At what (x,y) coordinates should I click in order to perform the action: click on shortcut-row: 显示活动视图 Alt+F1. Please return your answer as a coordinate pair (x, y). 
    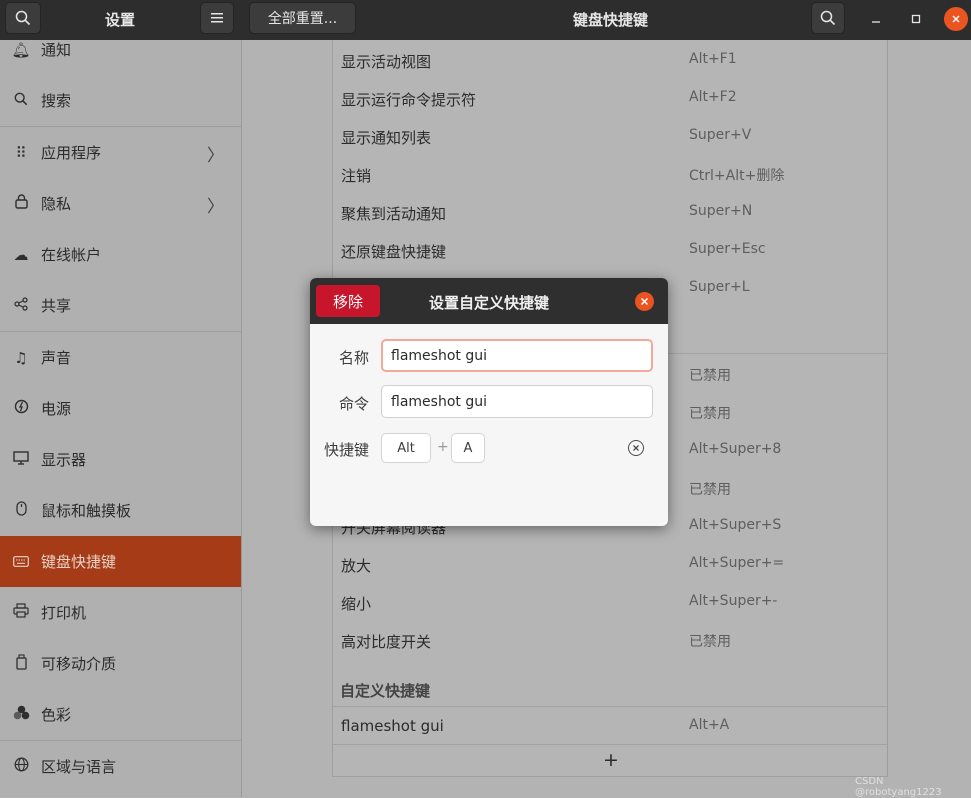
    Looking at the image, I should click on (610, 60).